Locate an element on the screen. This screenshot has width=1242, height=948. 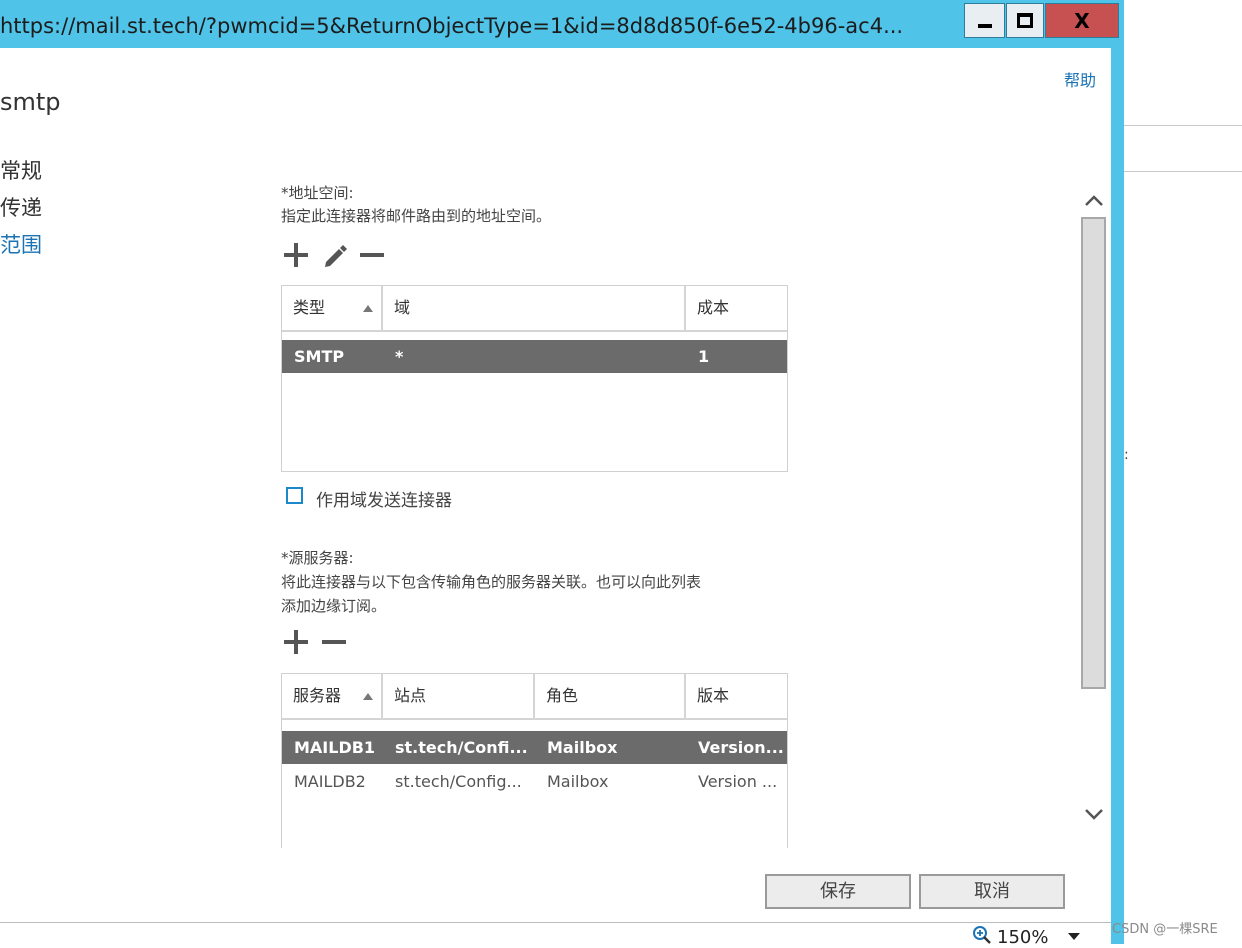
watermark: CSDN @一棵SRE is located at coordinates (1165, 929).